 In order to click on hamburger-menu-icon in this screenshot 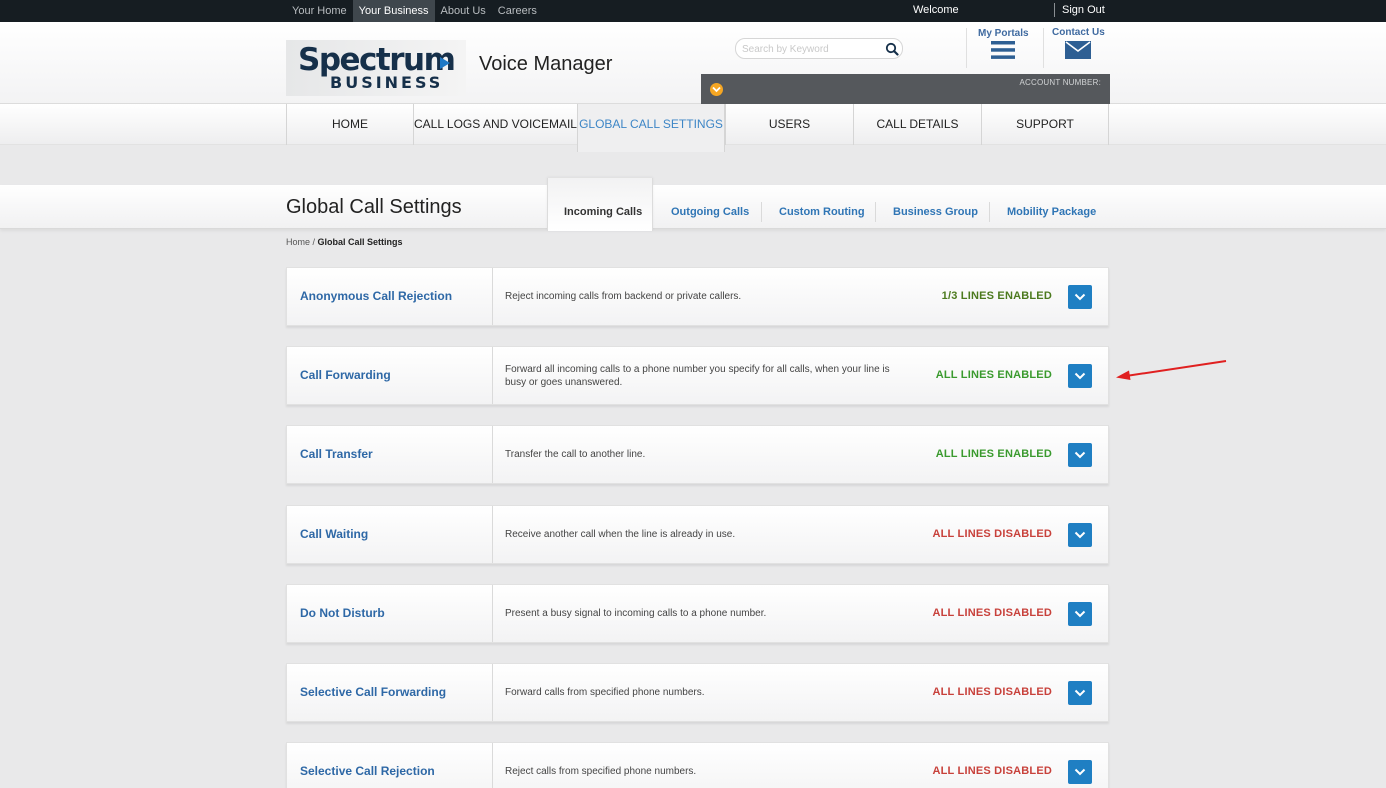, I will do `click(1003, 50)`.